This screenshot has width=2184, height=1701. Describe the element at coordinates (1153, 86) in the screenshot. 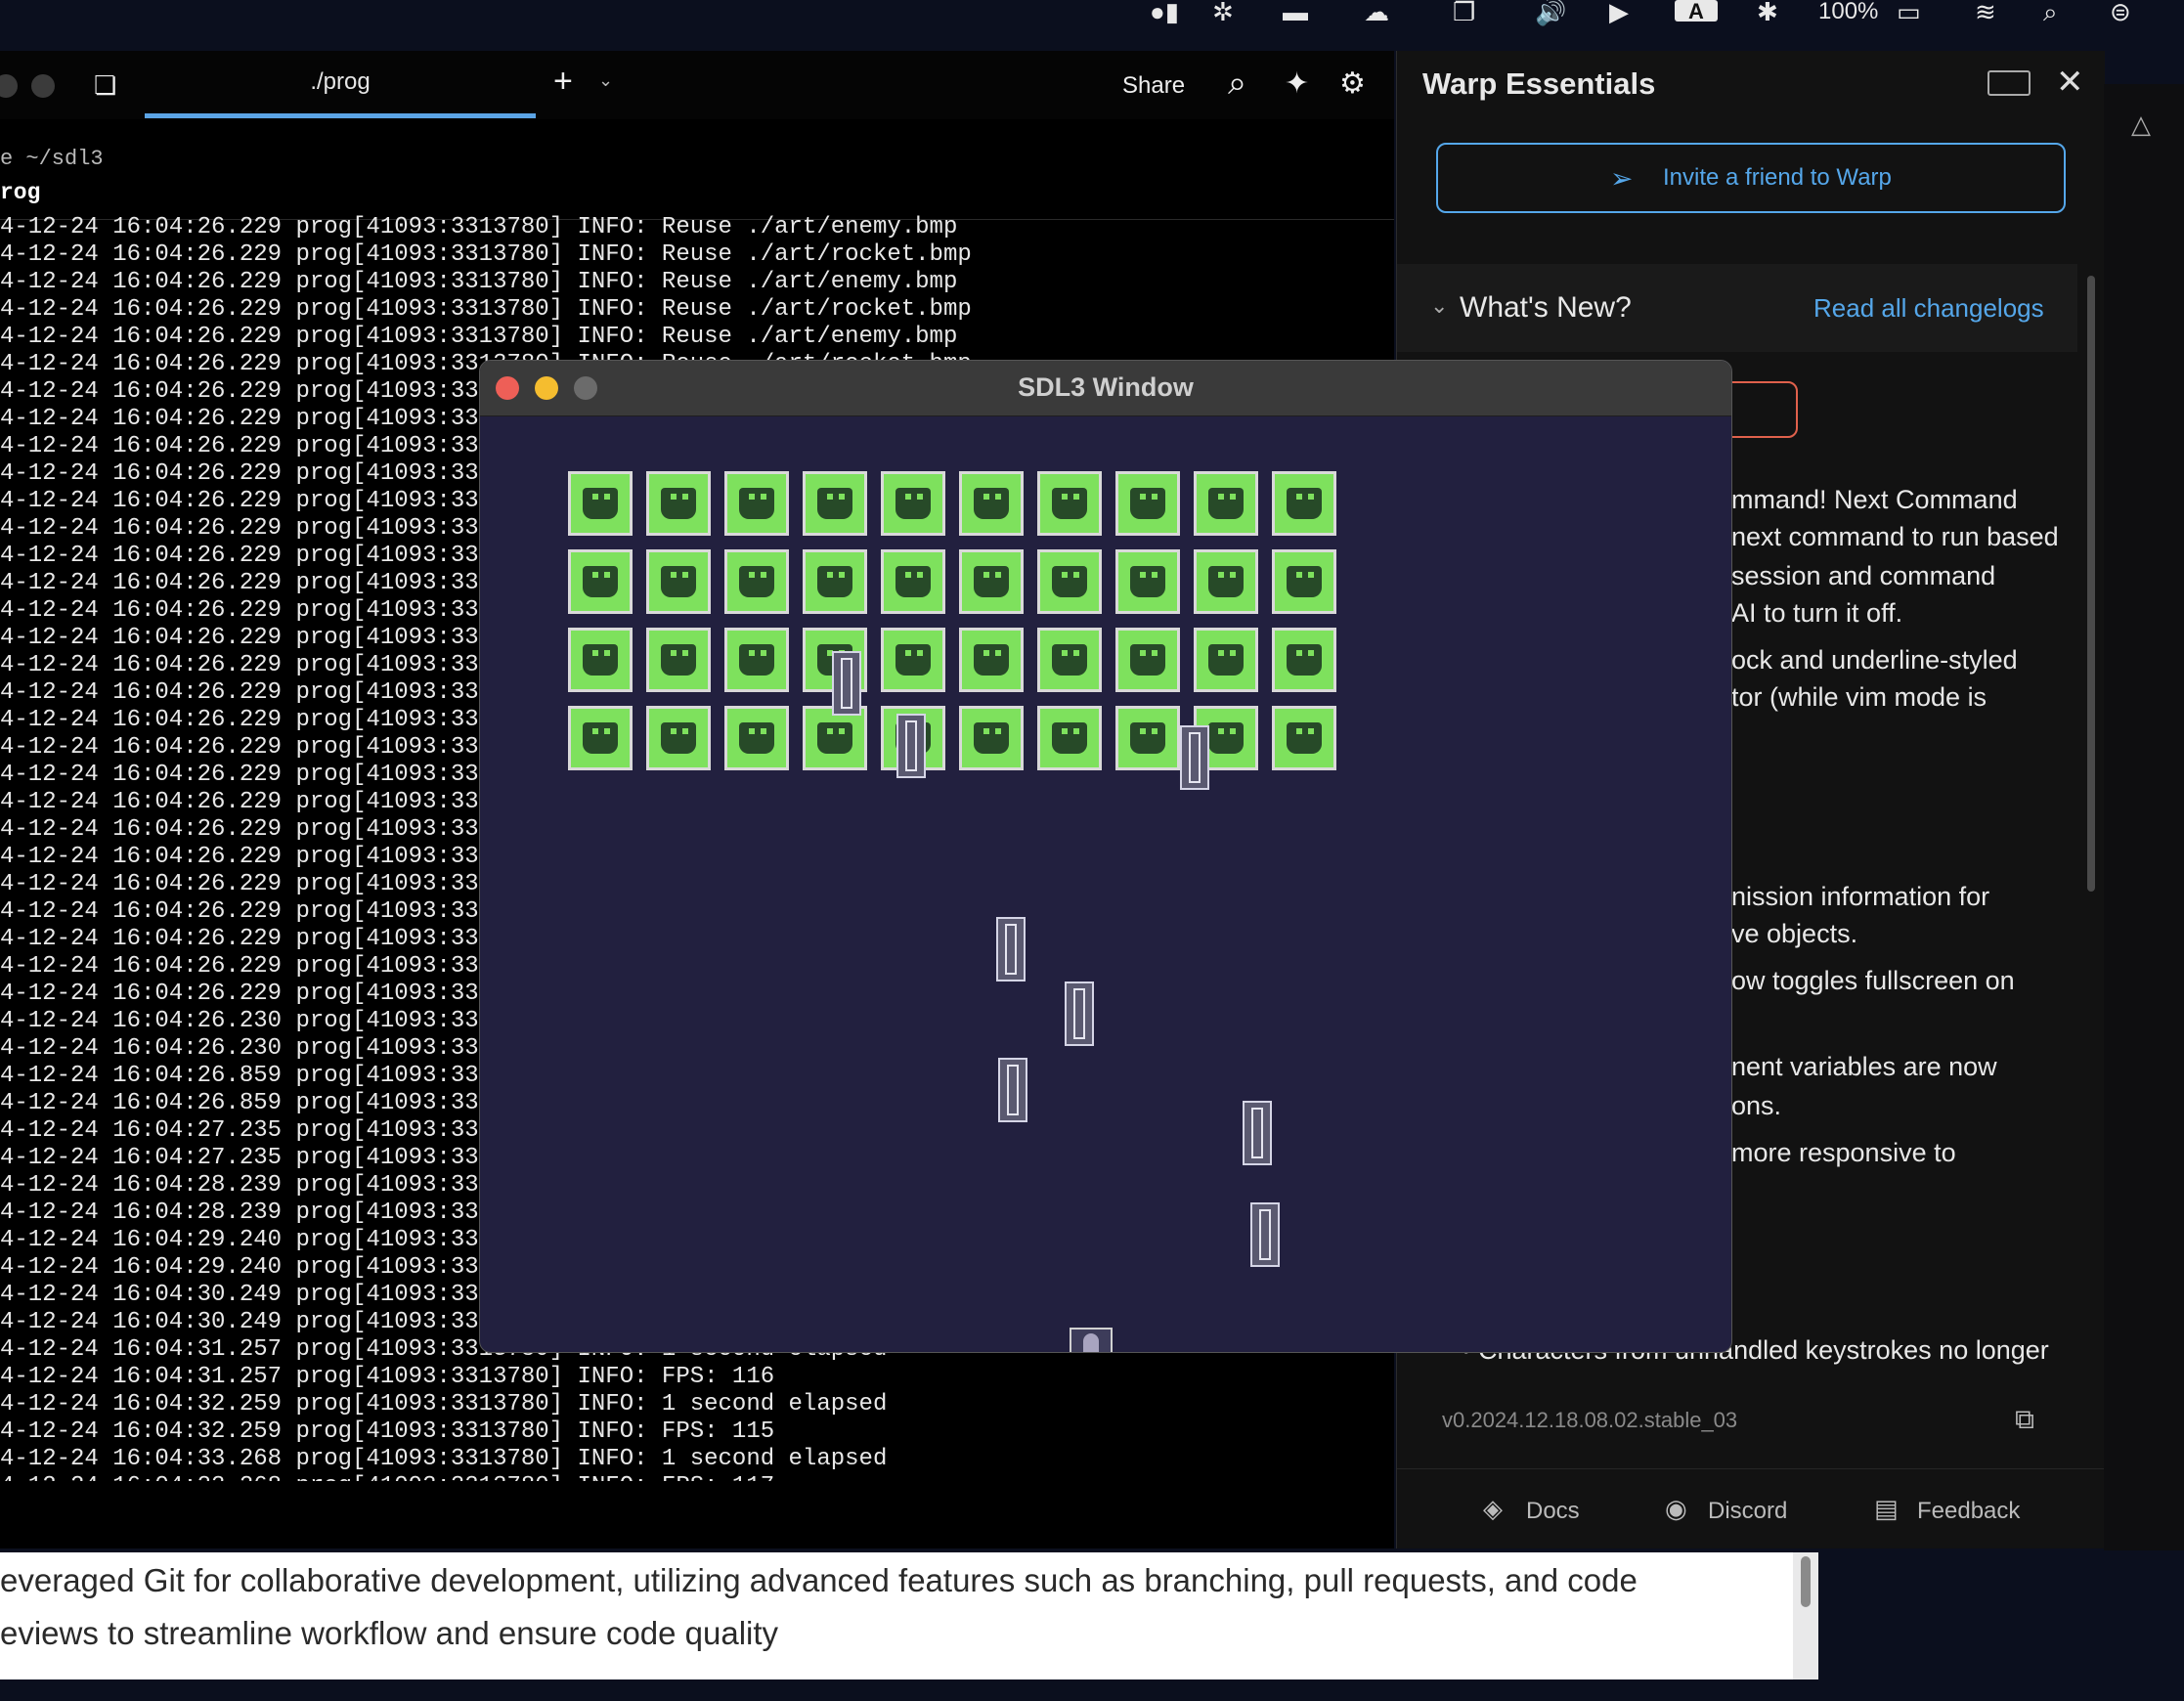

I see `share-button: Share` at that location.